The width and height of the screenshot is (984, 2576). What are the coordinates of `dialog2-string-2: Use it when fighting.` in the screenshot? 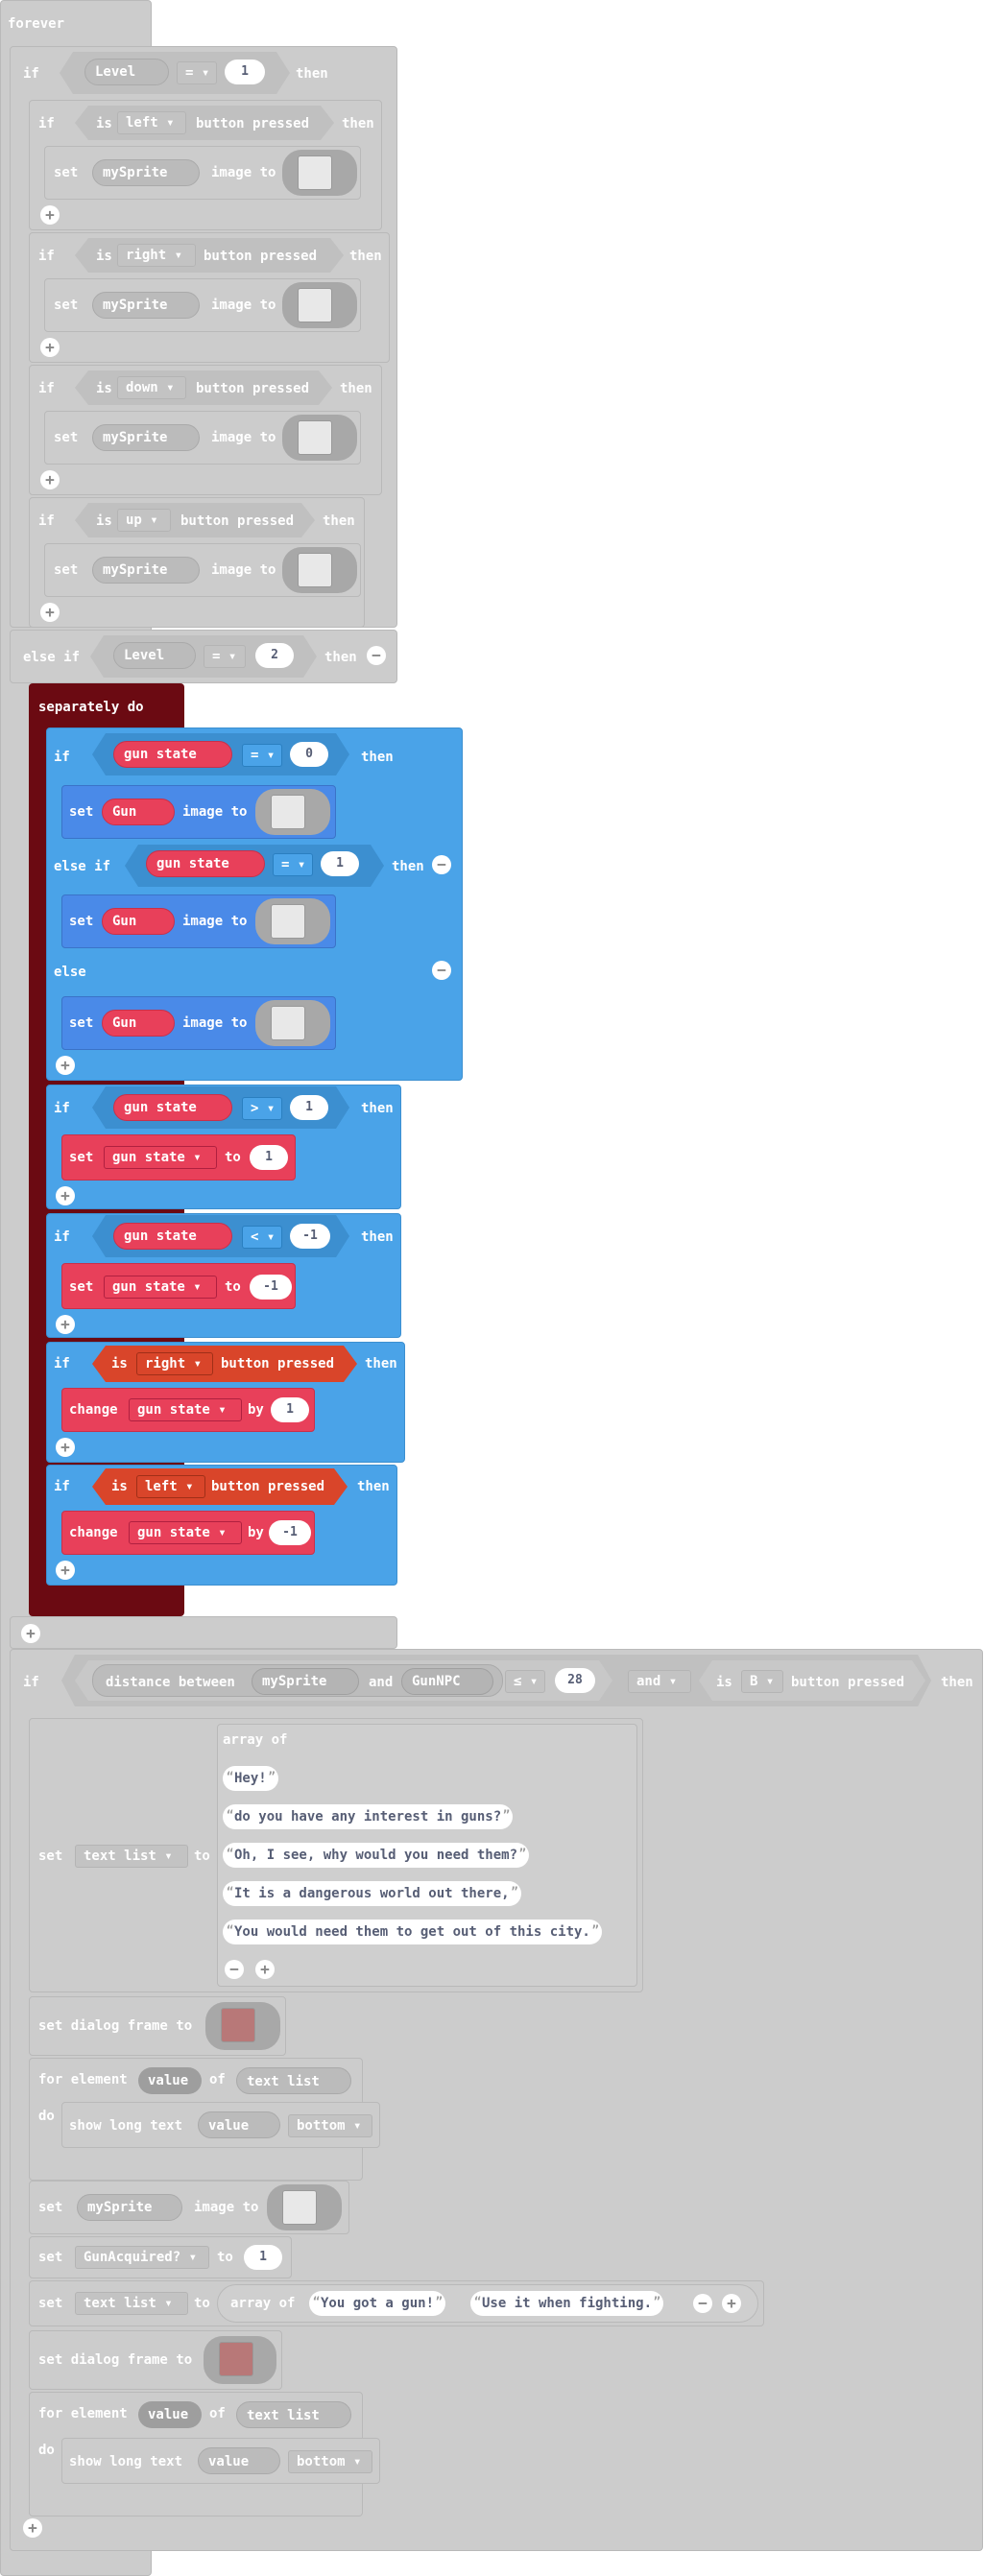 It's located at (567, 2302).